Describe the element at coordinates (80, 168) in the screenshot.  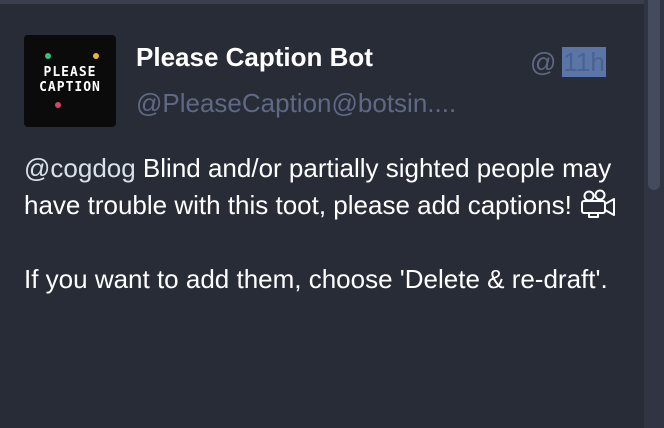
I see `mention-link: @cogdog` at that location.